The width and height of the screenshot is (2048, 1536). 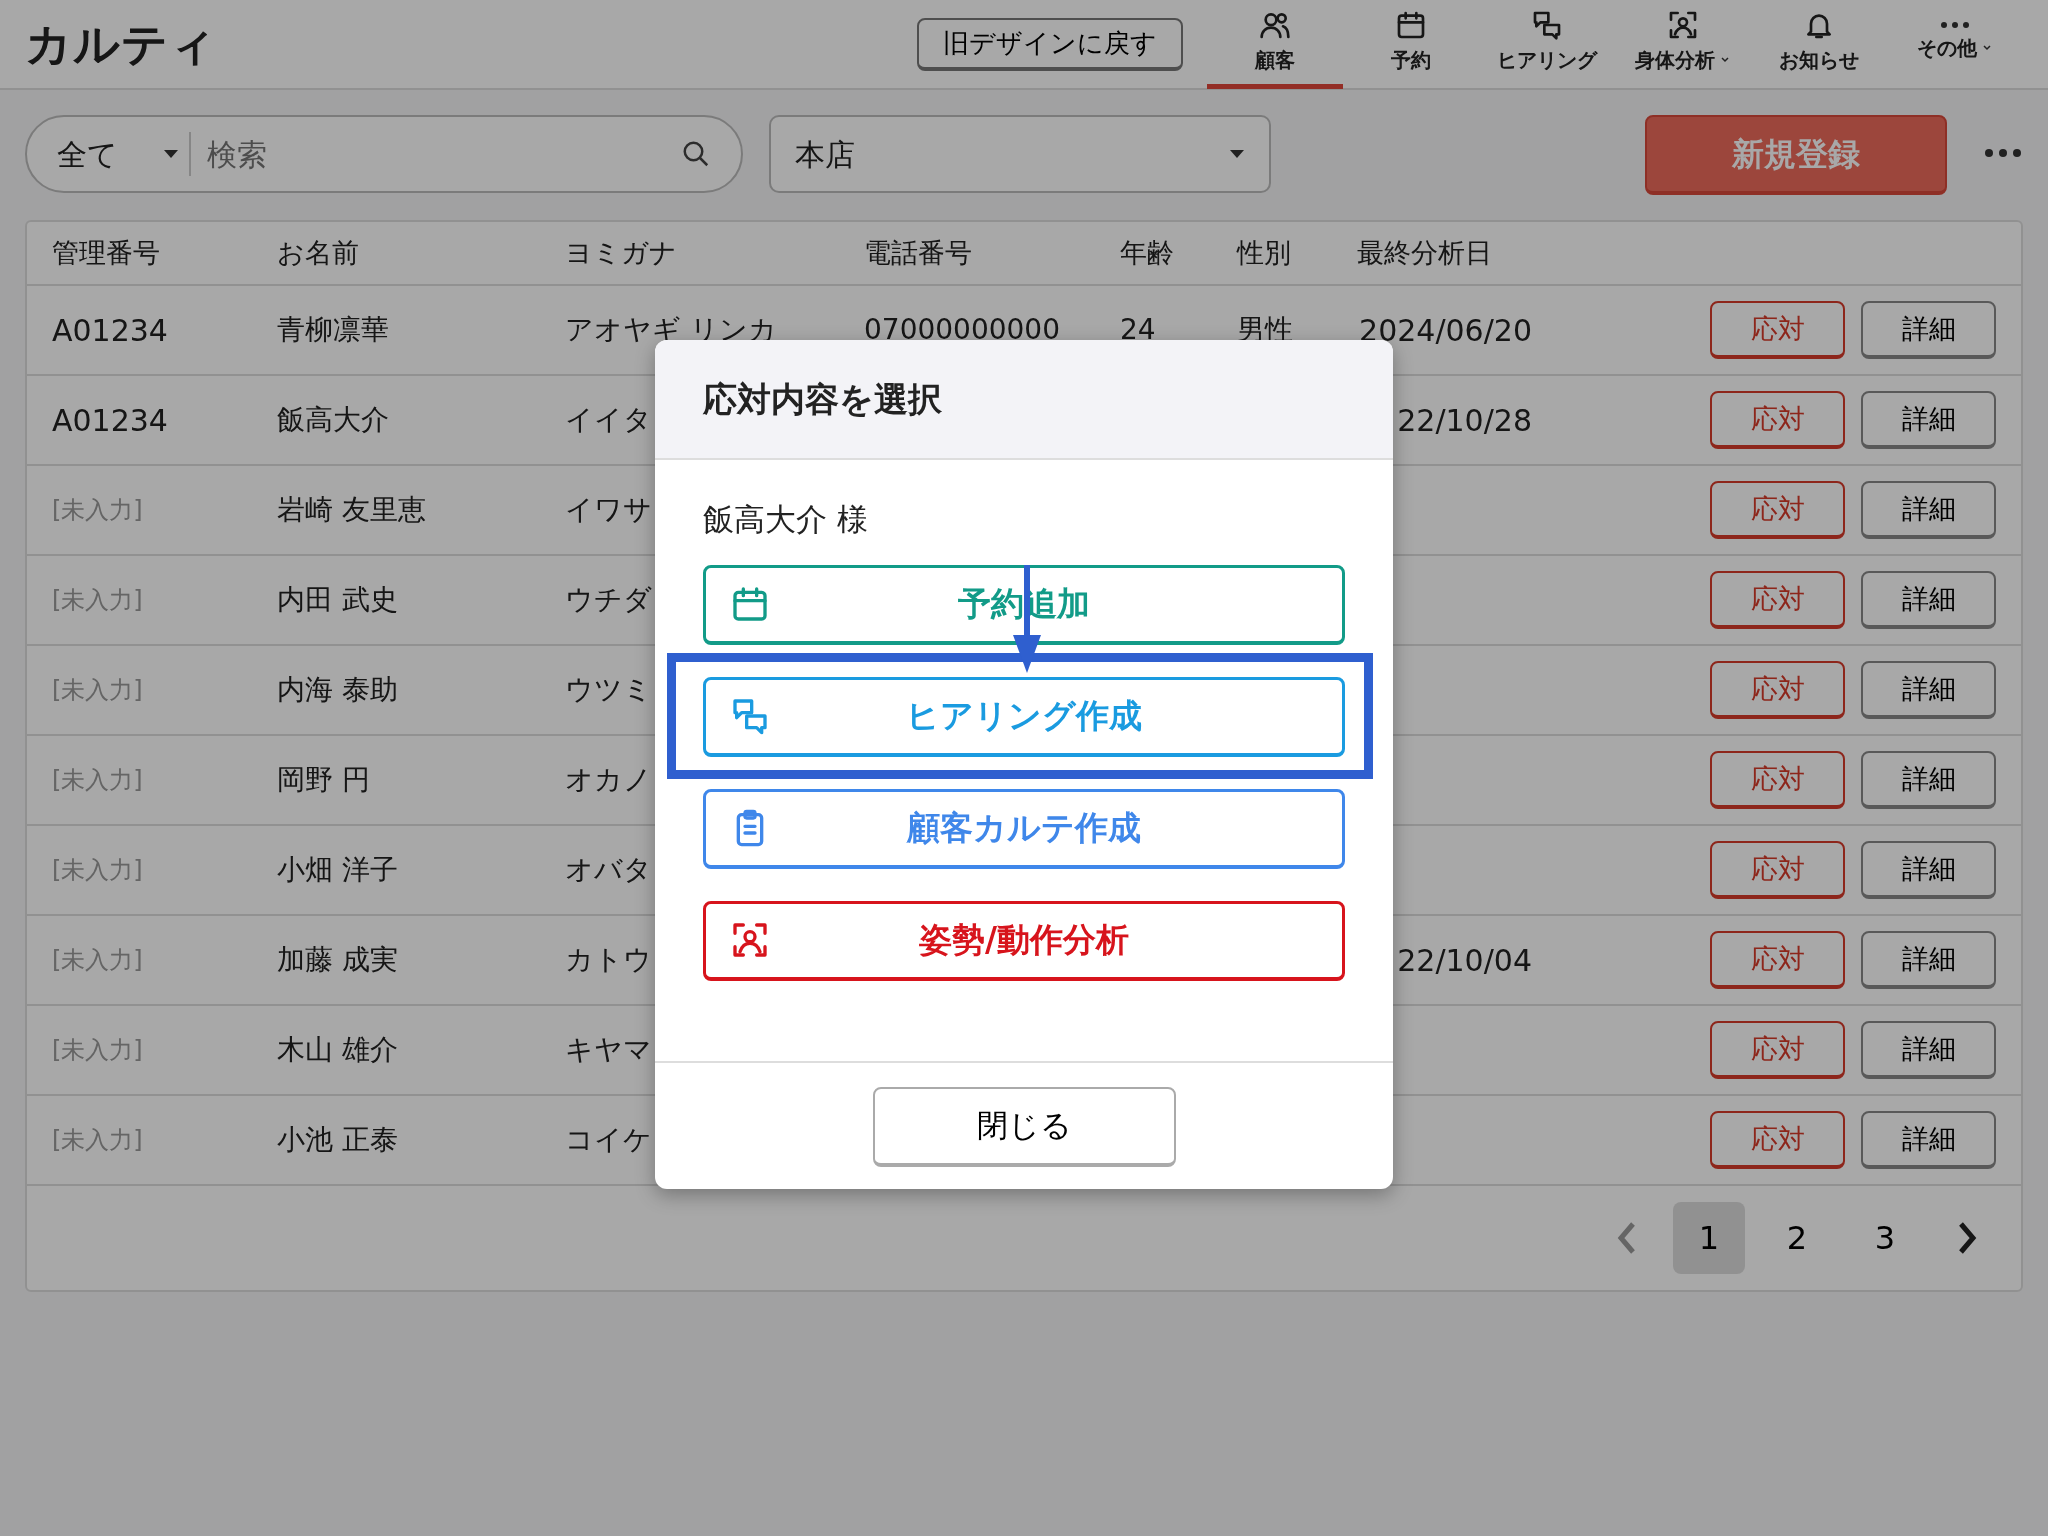 What do you see at coordinates (1050, 44) in the screenshot?
I see `legacy-design-button: 旧デザインに戻す` at bounding box center [1050, 44].